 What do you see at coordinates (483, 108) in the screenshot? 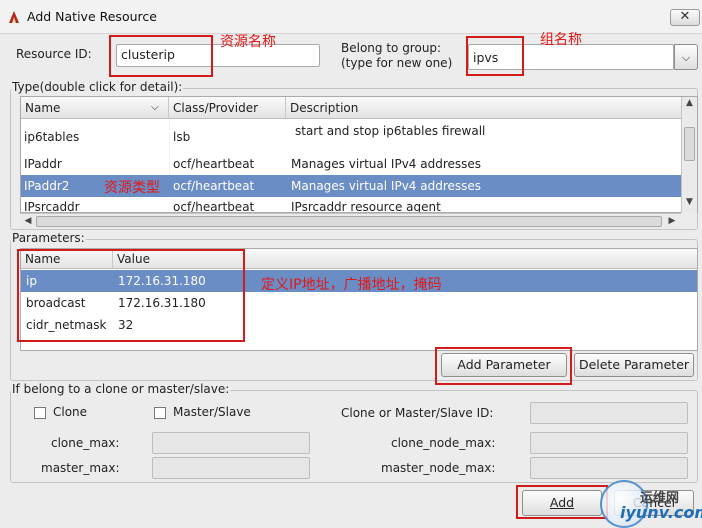
I see `column-header-description: Description` at bounding box center [483, 108].